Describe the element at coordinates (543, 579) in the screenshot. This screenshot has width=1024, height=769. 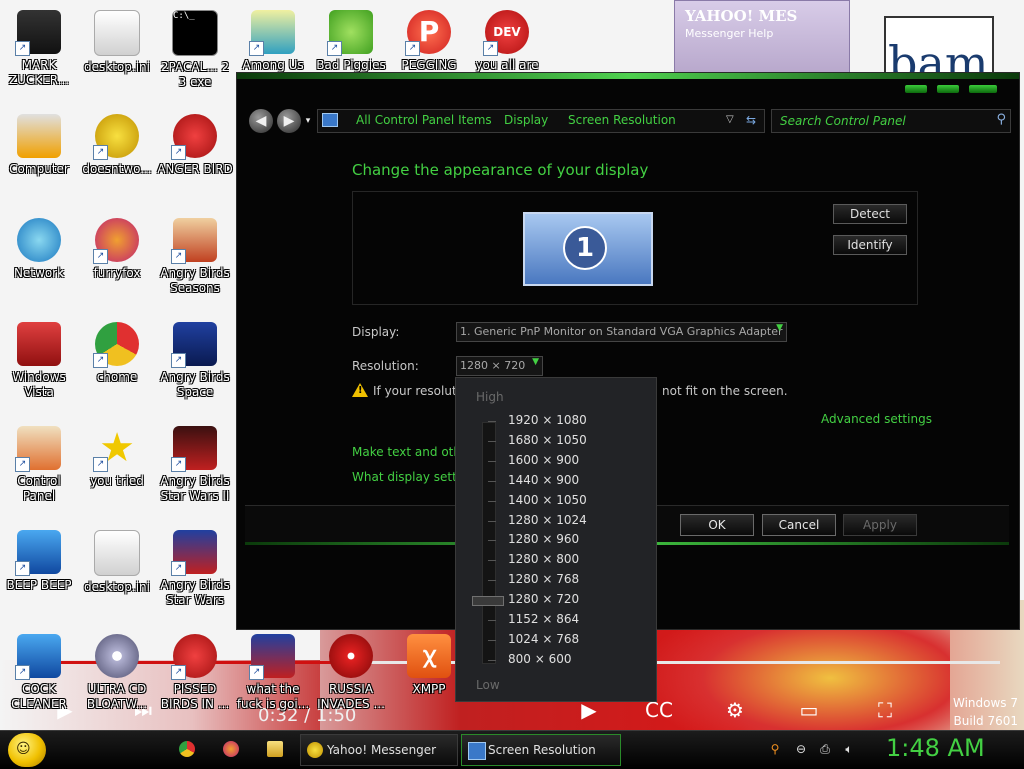
I see `resolution-option: 1280 × 768` at that location.